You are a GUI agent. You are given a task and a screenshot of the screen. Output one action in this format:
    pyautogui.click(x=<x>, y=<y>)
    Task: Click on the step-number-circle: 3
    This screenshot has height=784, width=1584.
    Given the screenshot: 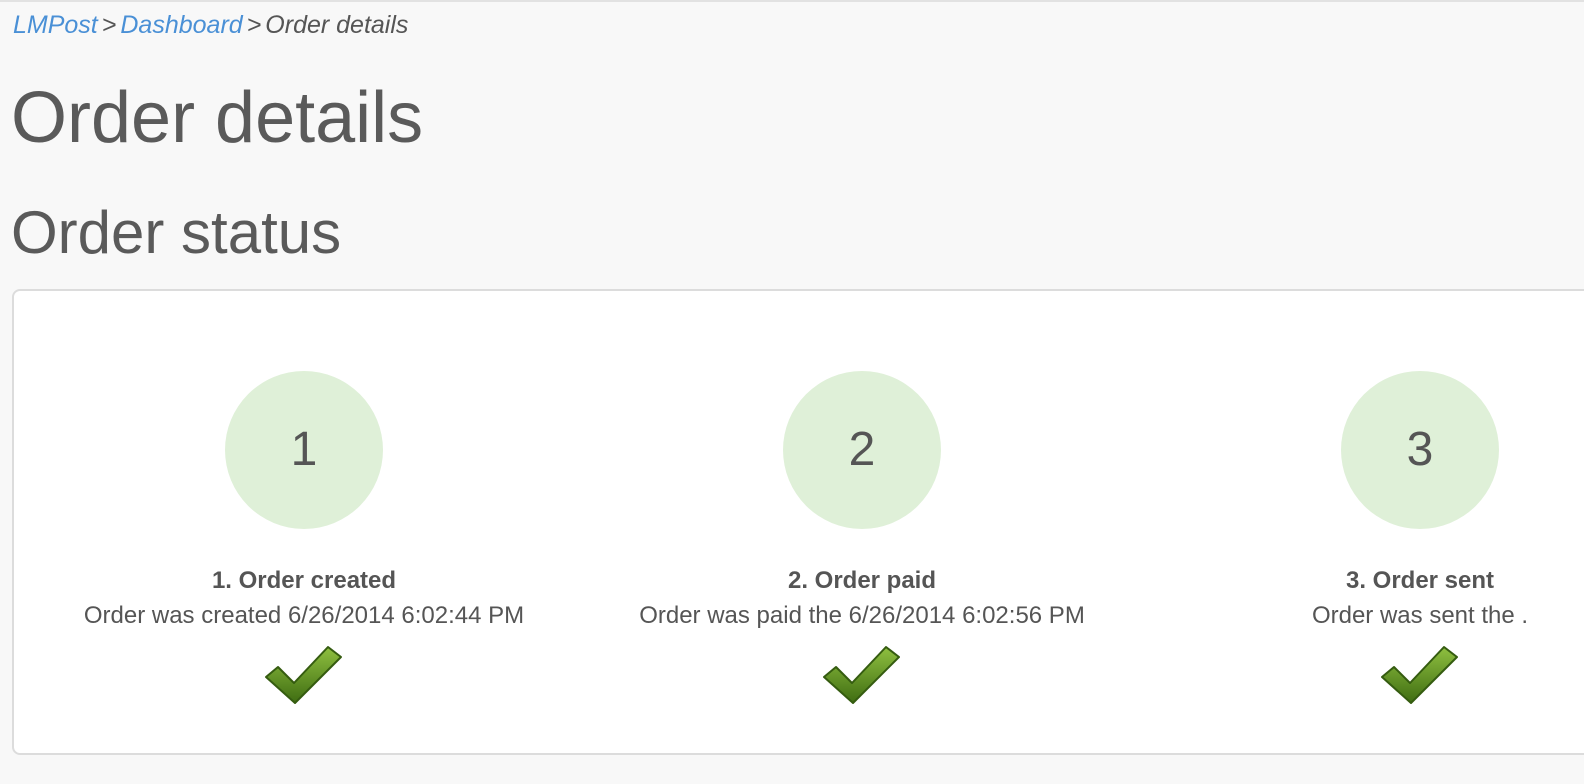 What is the action you would take?
    pyautogui.click(x=1420, y=450)
    